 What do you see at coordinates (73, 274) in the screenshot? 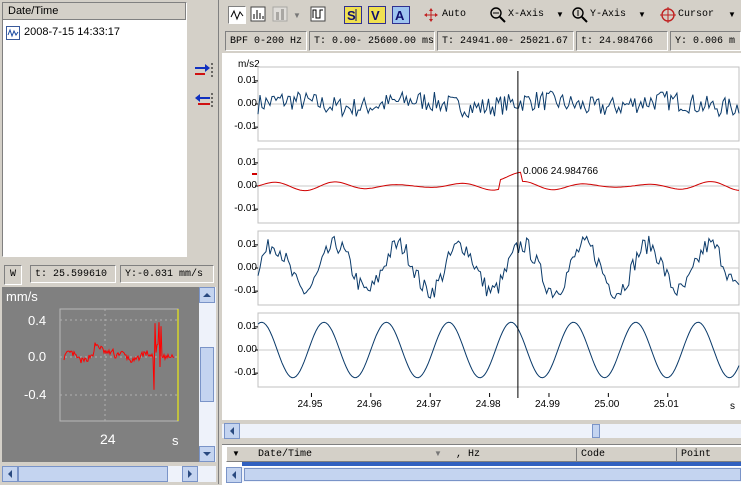
I see `mini-time-readout: t: 25.599610` at bounding box center [73, 274].